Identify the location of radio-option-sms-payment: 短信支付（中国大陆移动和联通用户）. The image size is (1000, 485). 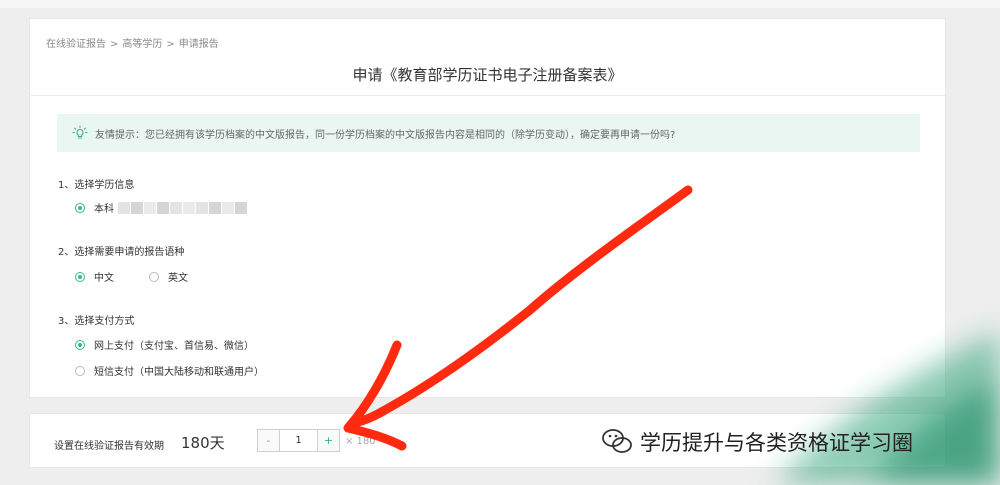
(169, 370).